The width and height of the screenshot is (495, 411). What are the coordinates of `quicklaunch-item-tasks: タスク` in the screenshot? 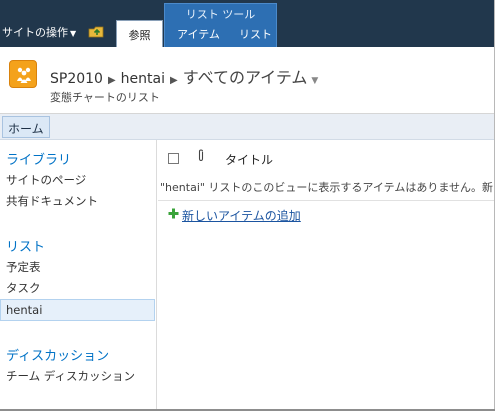 It's located at (23, 288).